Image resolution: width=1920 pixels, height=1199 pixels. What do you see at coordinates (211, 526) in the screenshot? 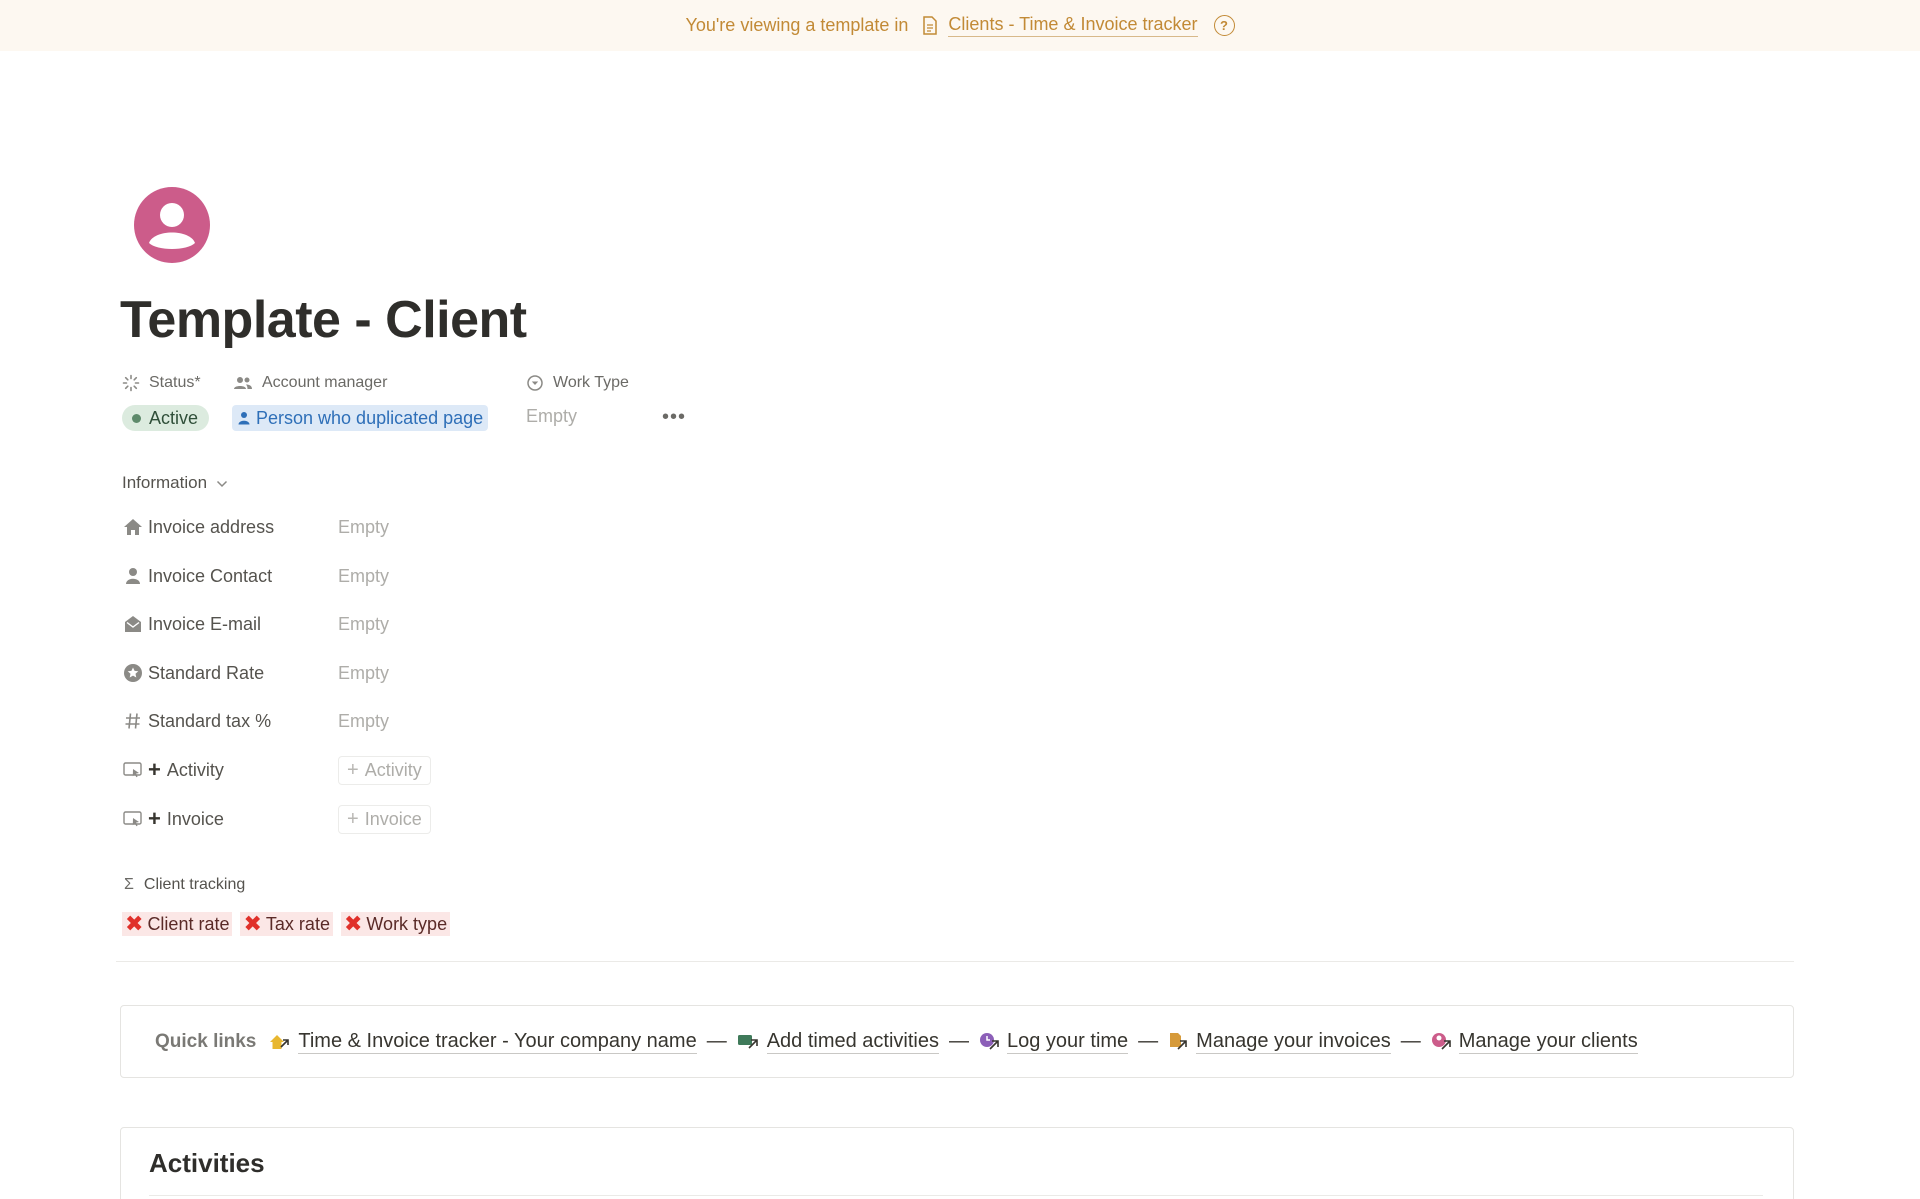
I see `invoice-address-label: Invoice address` at bounding box center [211, 526].